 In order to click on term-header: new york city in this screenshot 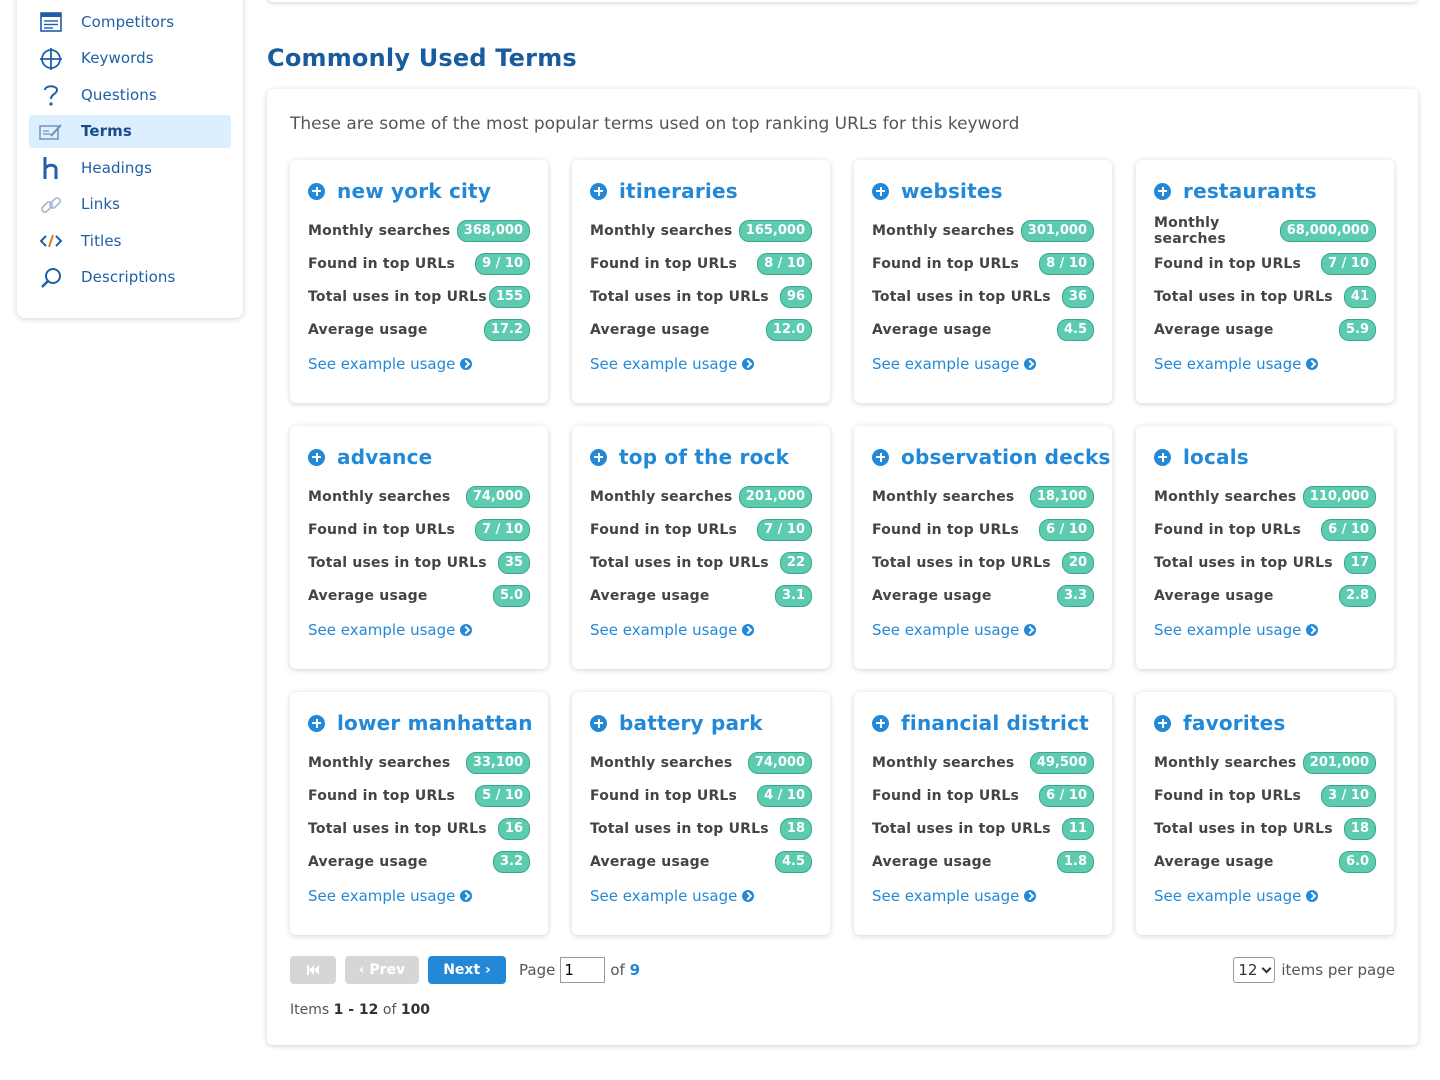, I will do `click(399, 191)`.